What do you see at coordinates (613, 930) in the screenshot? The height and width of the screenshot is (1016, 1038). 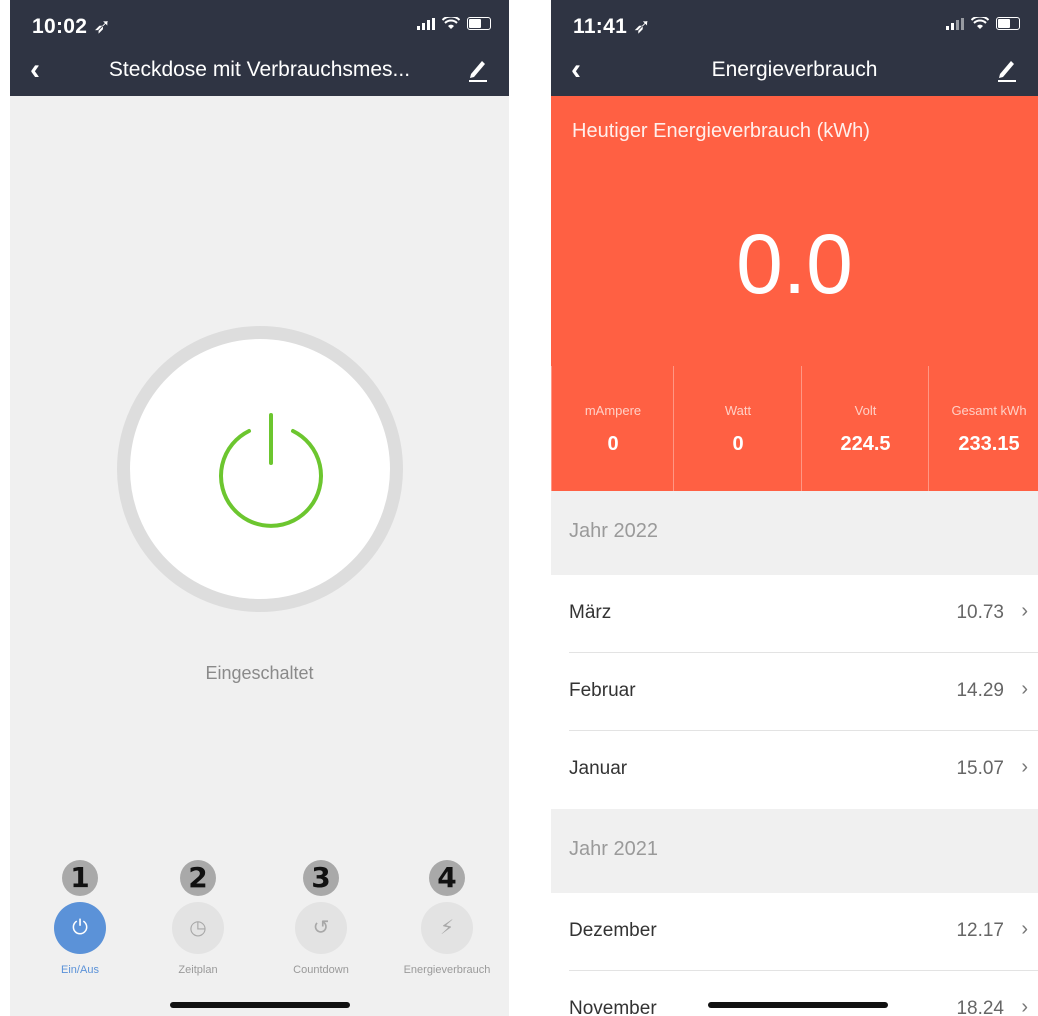 I see `month-name: Dezember` at bounding box center [613, 930].